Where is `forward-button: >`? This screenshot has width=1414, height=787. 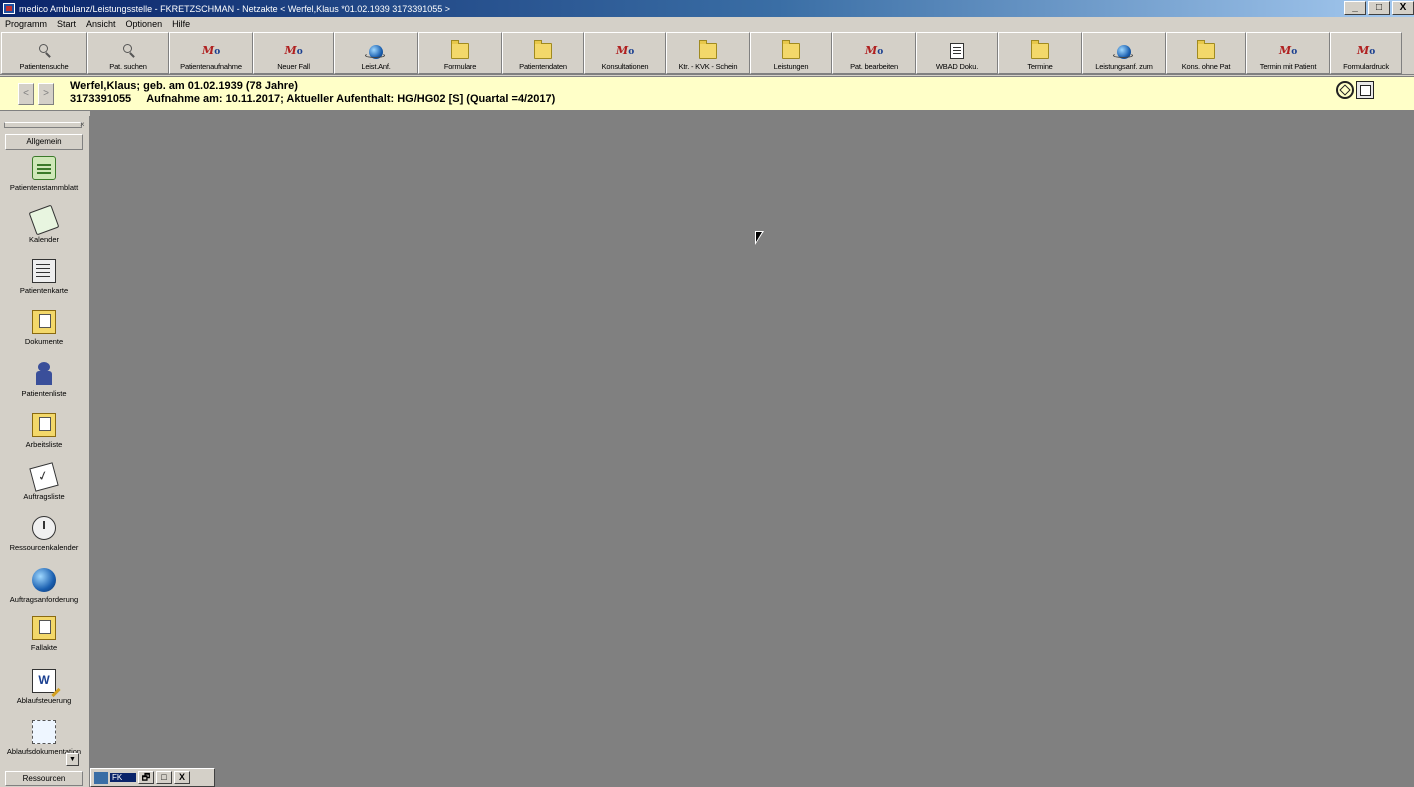
forward-button: > is located at coordinates (46, 94).